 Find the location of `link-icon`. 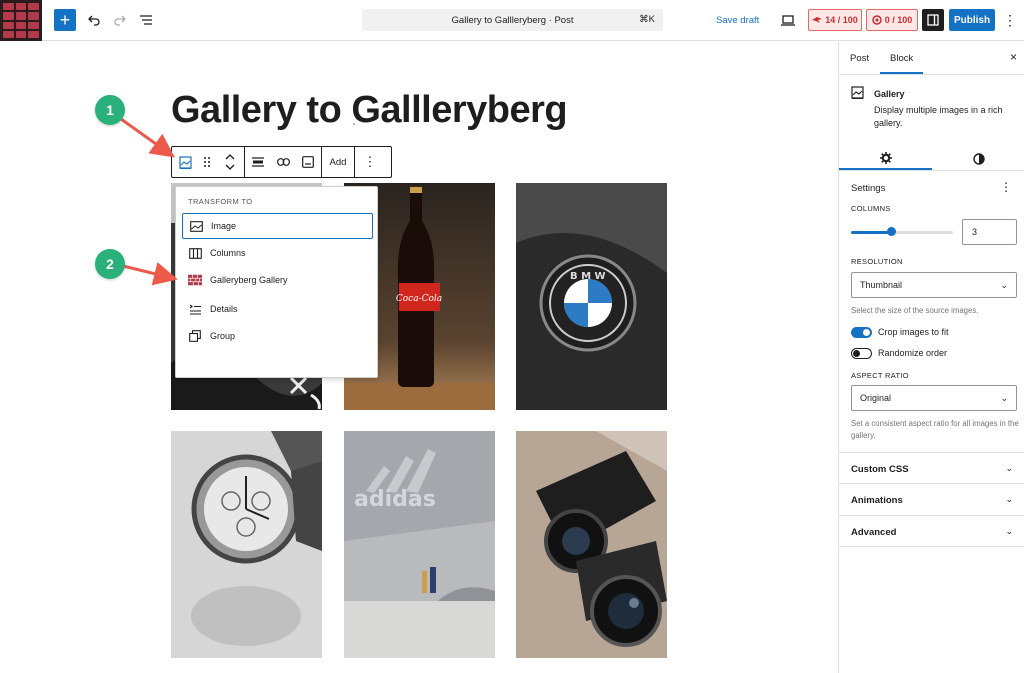

link-icon is located at coordinates (283, 162).